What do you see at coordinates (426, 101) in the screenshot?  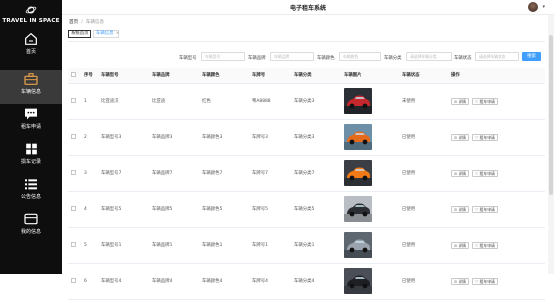 I see `cell-status: 未使用` at bounding box center [426, 101].